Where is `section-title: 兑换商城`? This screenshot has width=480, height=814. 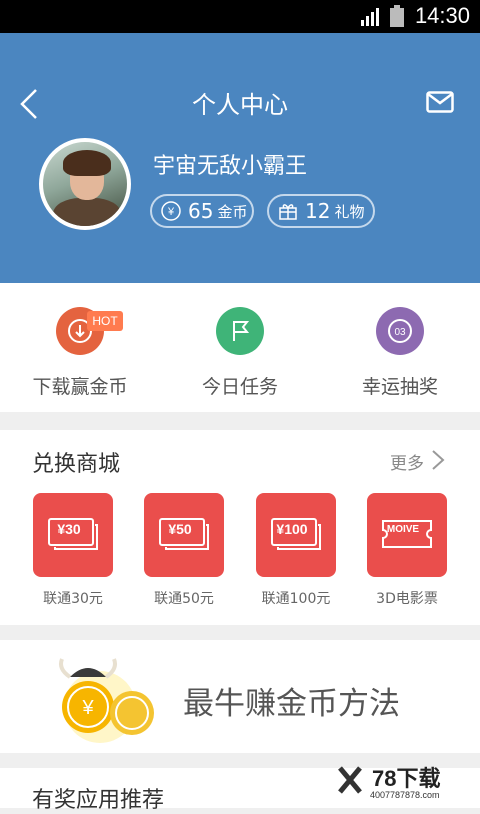
section-title: 兑换商城 is located at coordinates (76, 464).